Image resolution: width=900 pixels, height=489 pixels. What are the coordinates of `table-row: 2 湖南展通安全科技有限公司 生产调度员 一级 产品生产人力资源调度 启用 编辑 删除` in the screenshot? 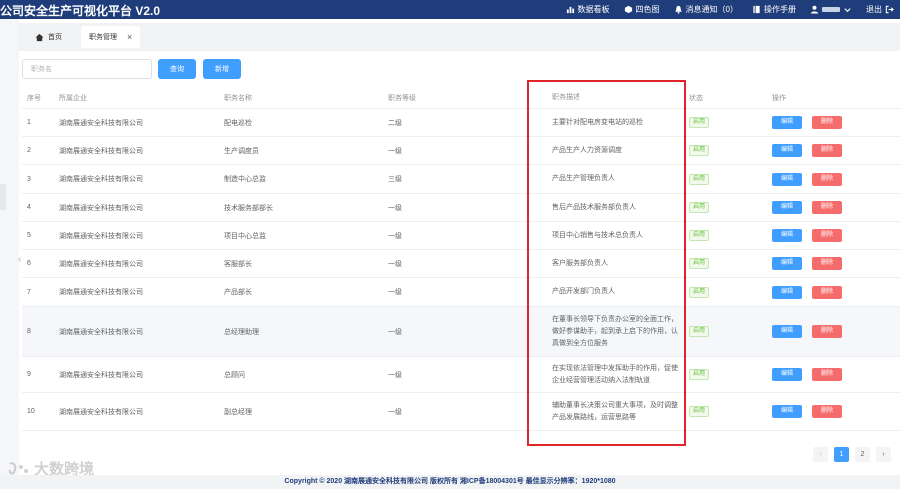 It's located at (461, 151).